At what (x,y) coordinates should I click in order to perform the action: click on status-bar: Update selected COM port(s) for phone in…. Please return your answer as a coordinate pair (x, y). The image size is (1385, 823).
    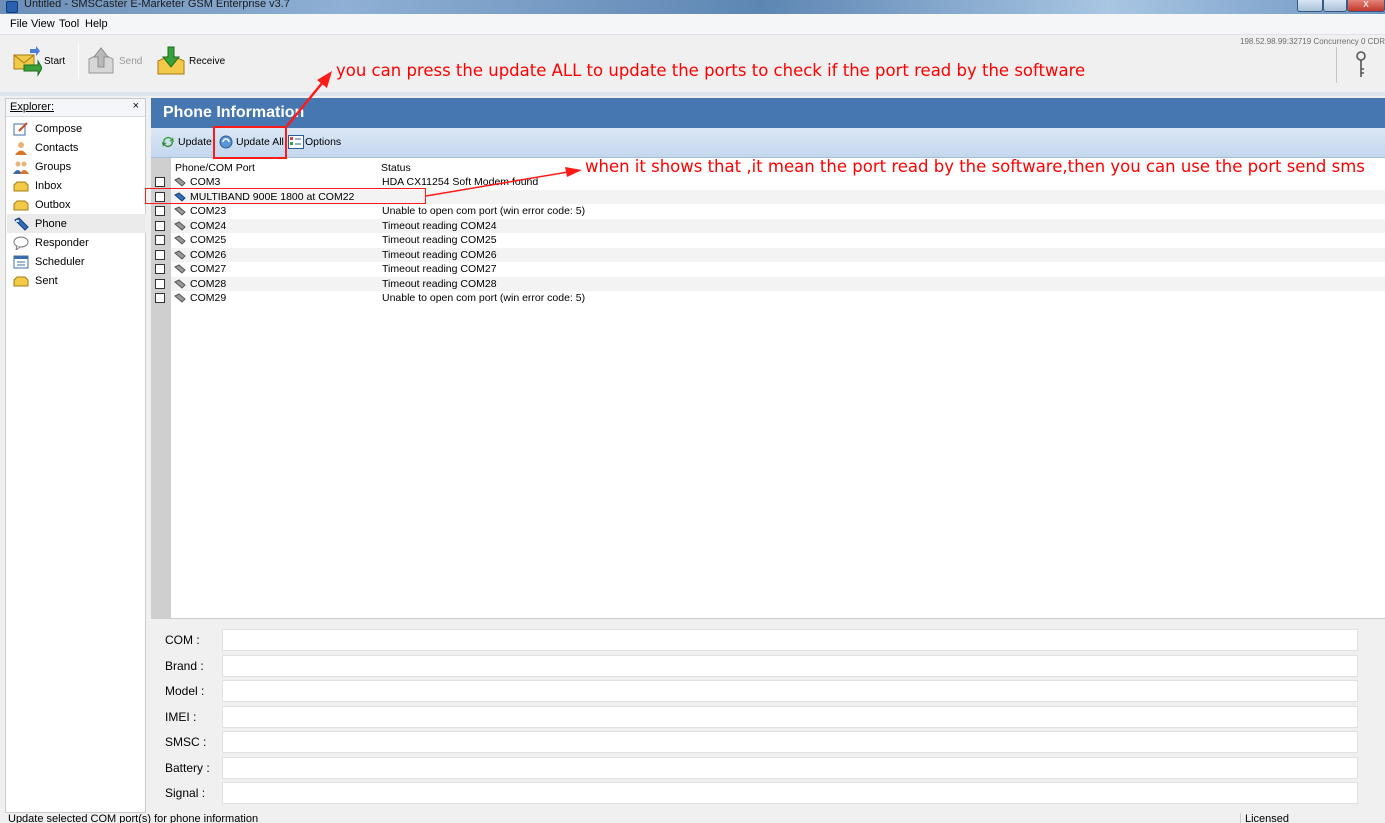
    Looking at the image, I should click on (692, 818).